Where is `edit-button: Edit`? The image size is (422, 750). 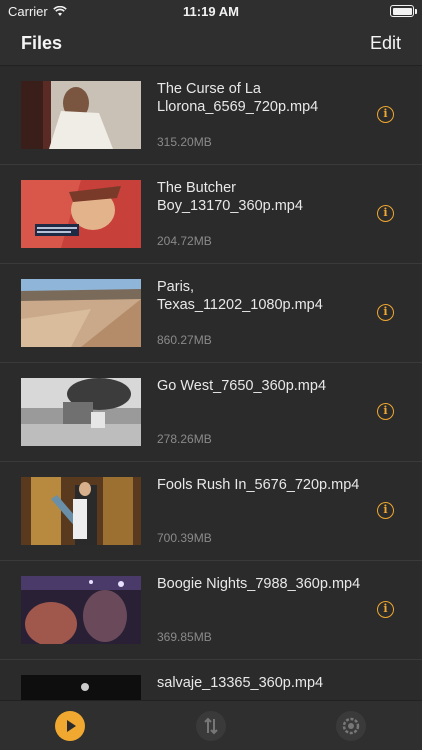 edit-button: Edit is located at coordinates (385, 43).